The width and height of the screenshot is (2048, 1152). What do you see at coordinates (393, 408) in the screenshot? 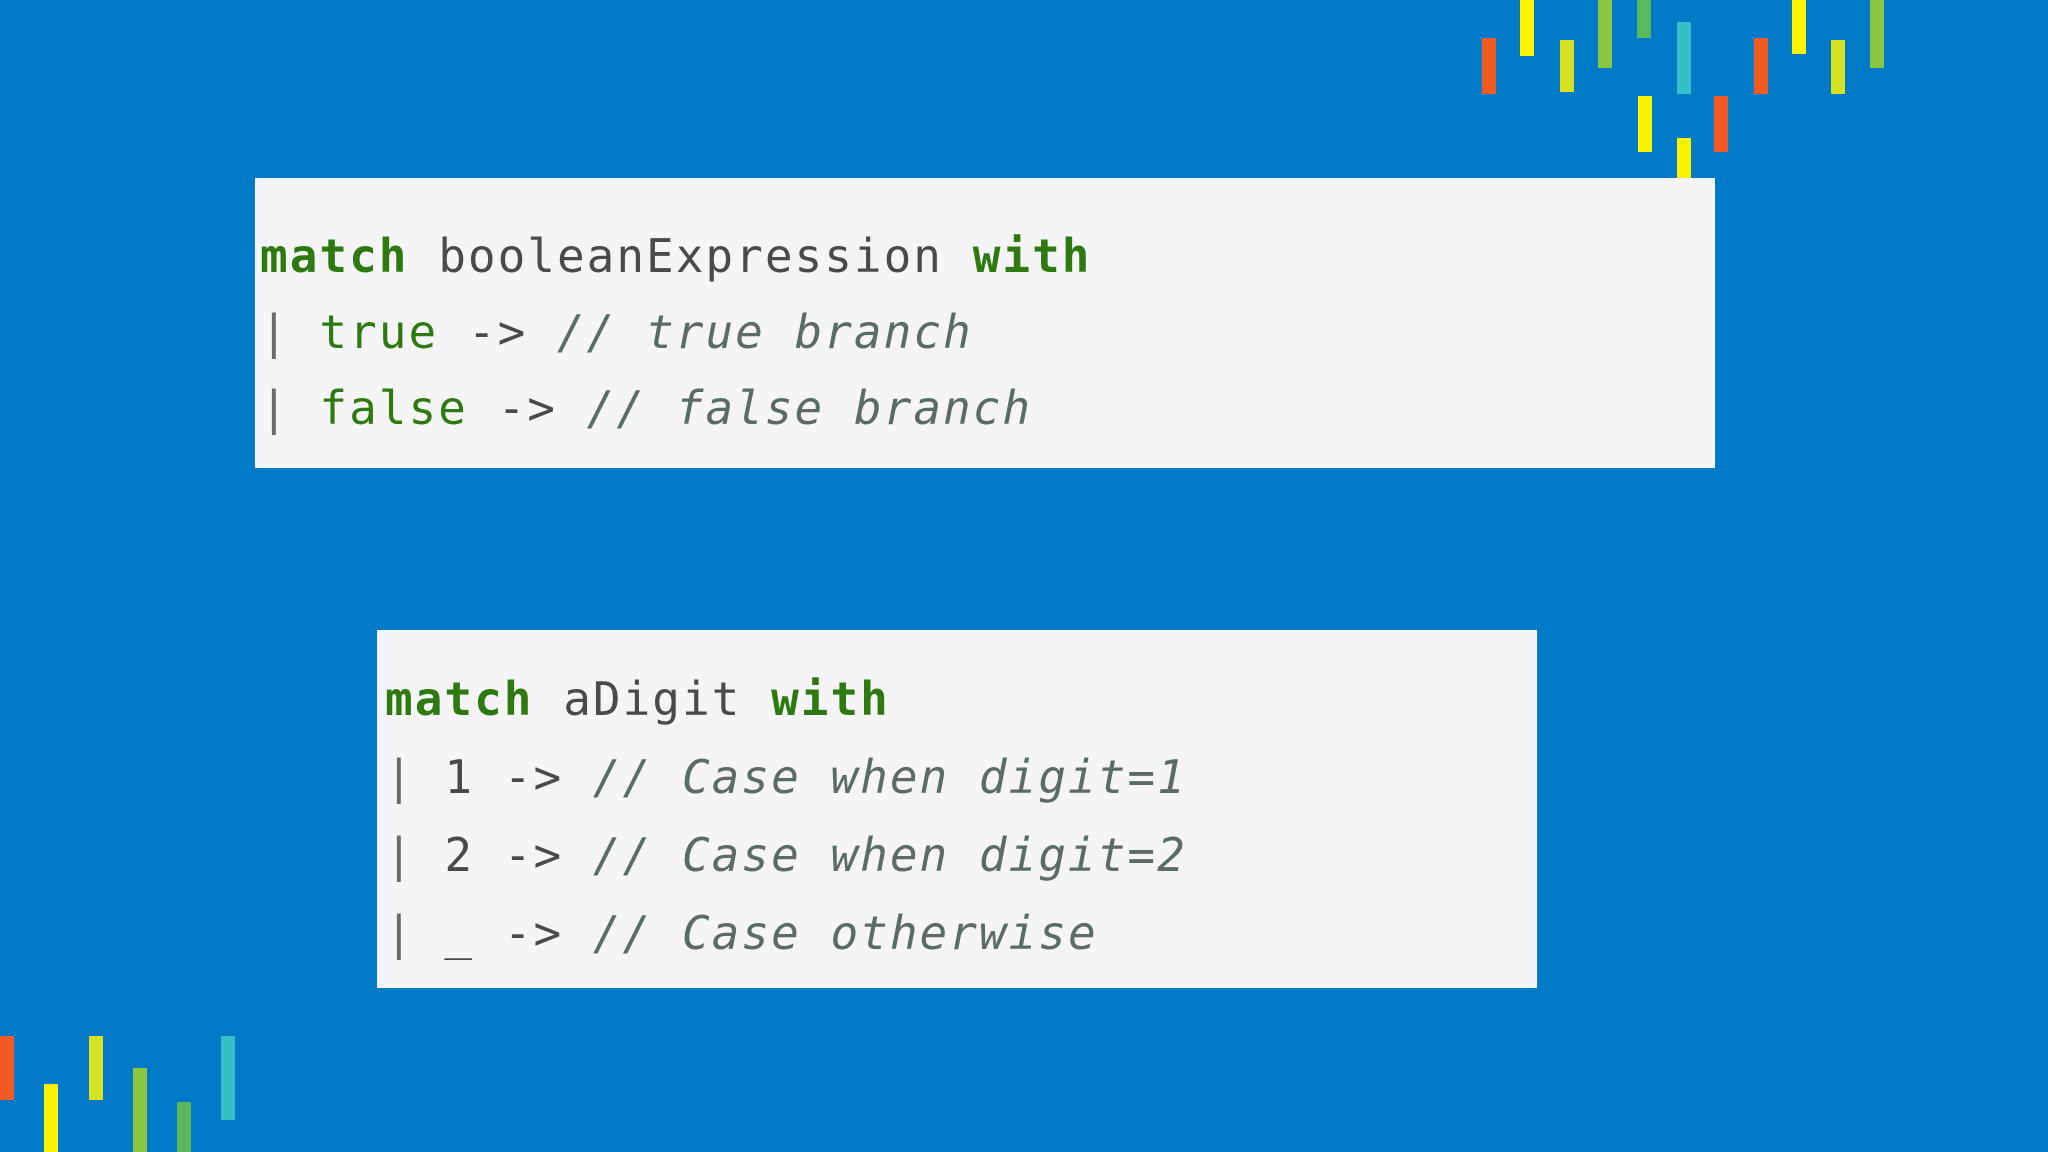
I see `case-pattern: false` at bounding box center [393, 408].